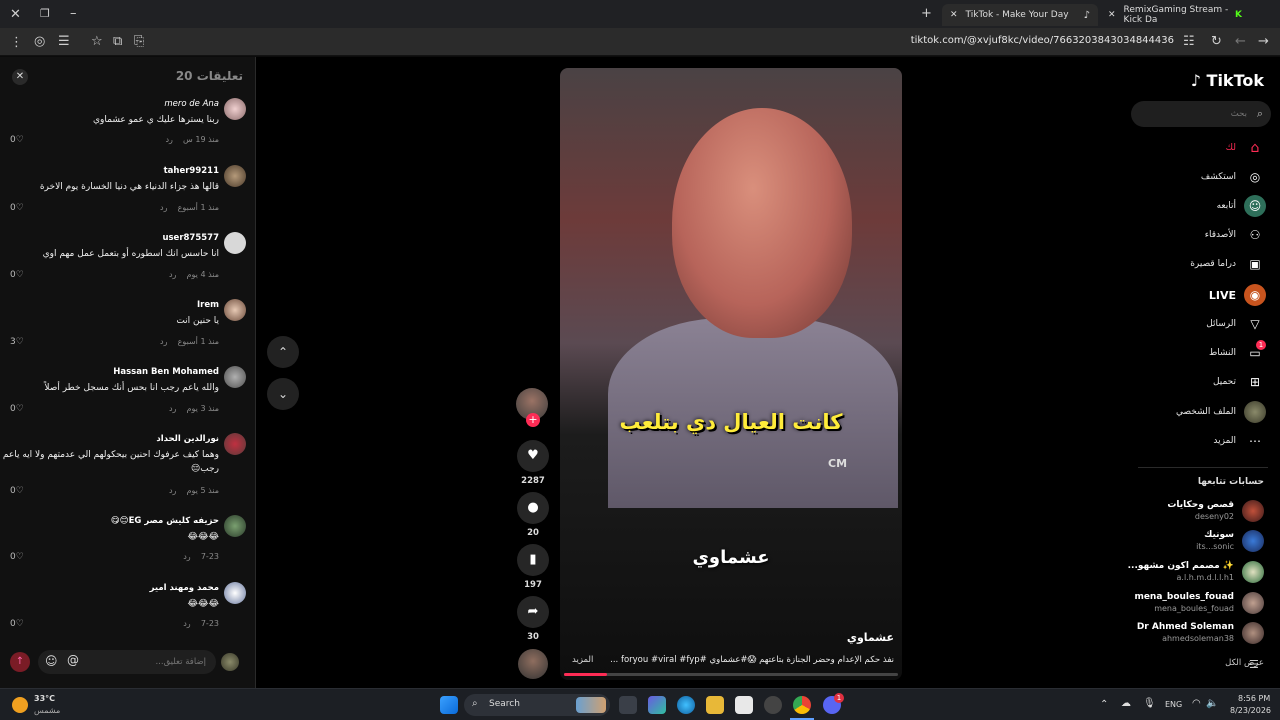 The height and width of the screenshot is (720, 1280). What do you see at coordinates (16, 42) in the screenshot?
I see `menu-icon: ⋮` at bounding box center [16, 42].